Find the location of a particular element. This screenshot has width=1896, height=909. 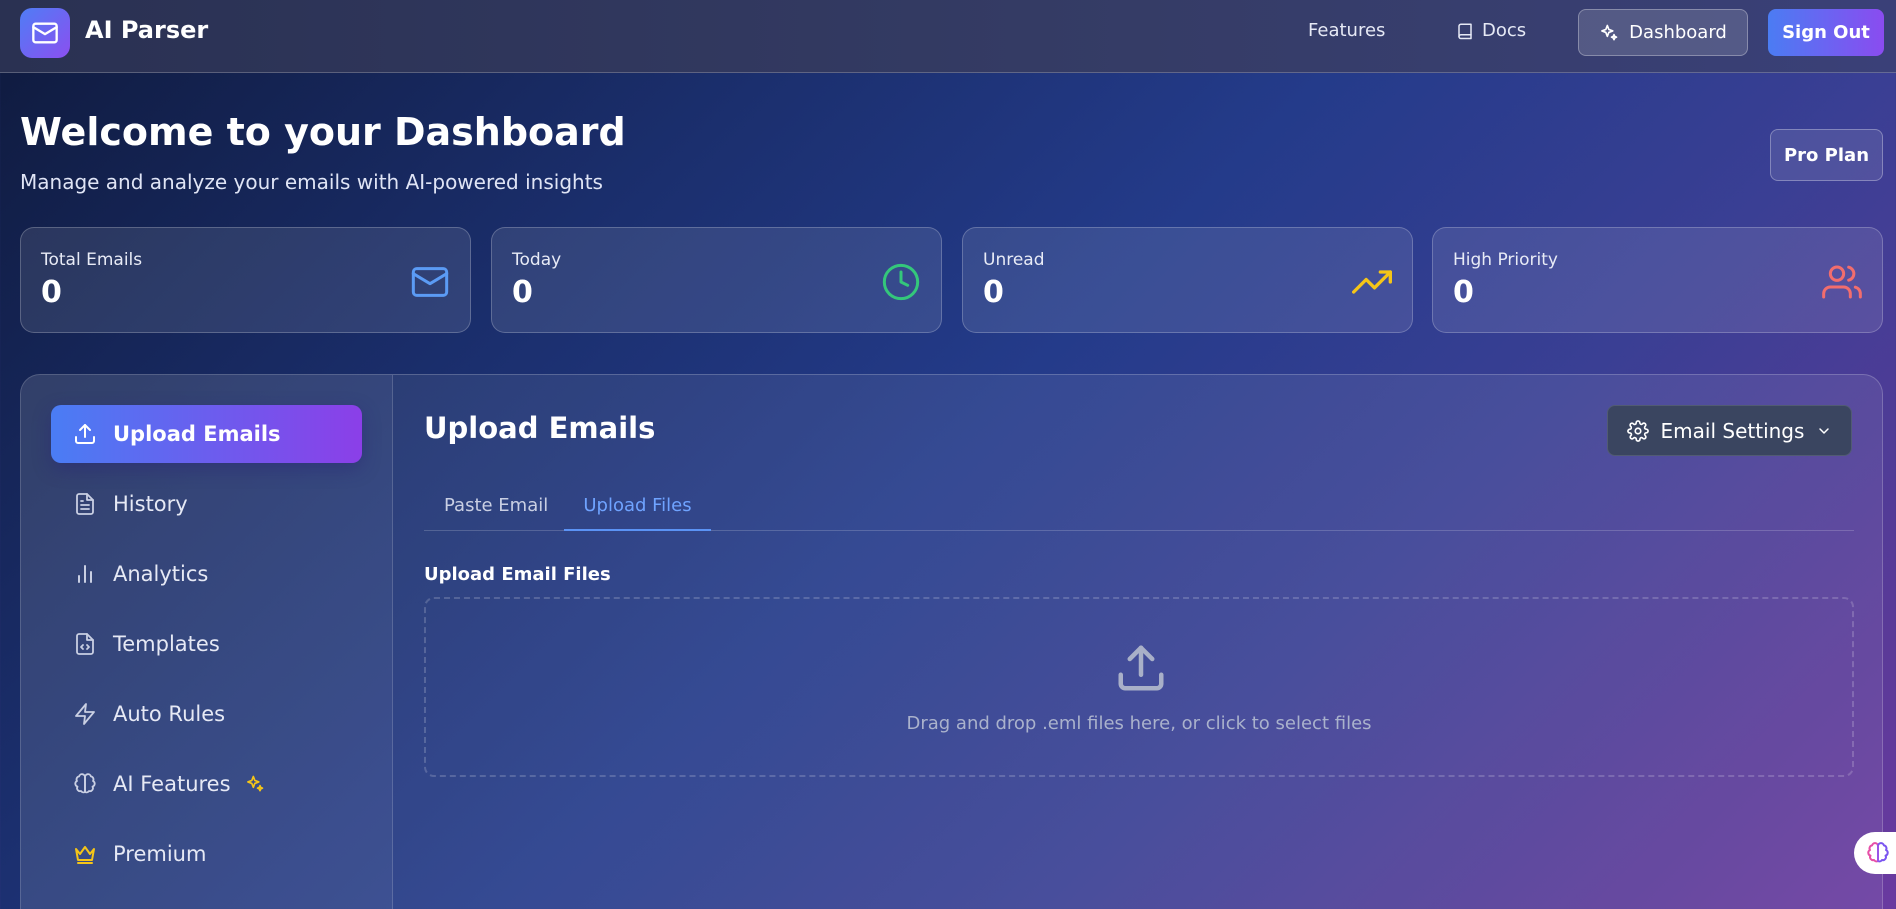

sidebar-item-ai-features: AI Features is located at coordinates (206, 784).